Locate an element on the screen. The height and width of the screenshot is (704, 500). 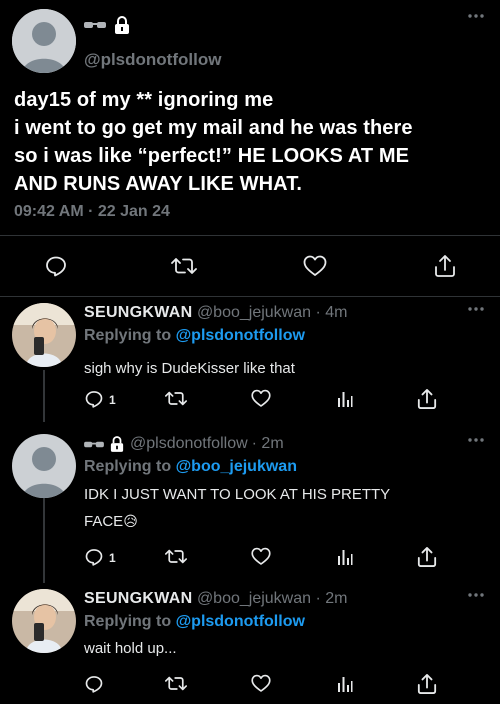
tweet-text-line: day15 of my ** ignoring me is located at coordinates (144, 100).